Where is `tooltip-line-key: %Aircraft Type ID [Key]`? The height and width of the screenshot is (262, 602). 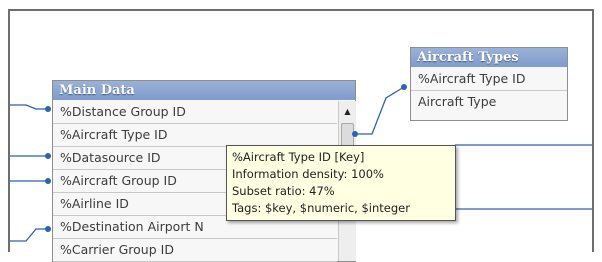
tooltip-line-key: %Aircraft Type ID [Key] is located at coordinates (298, 157).